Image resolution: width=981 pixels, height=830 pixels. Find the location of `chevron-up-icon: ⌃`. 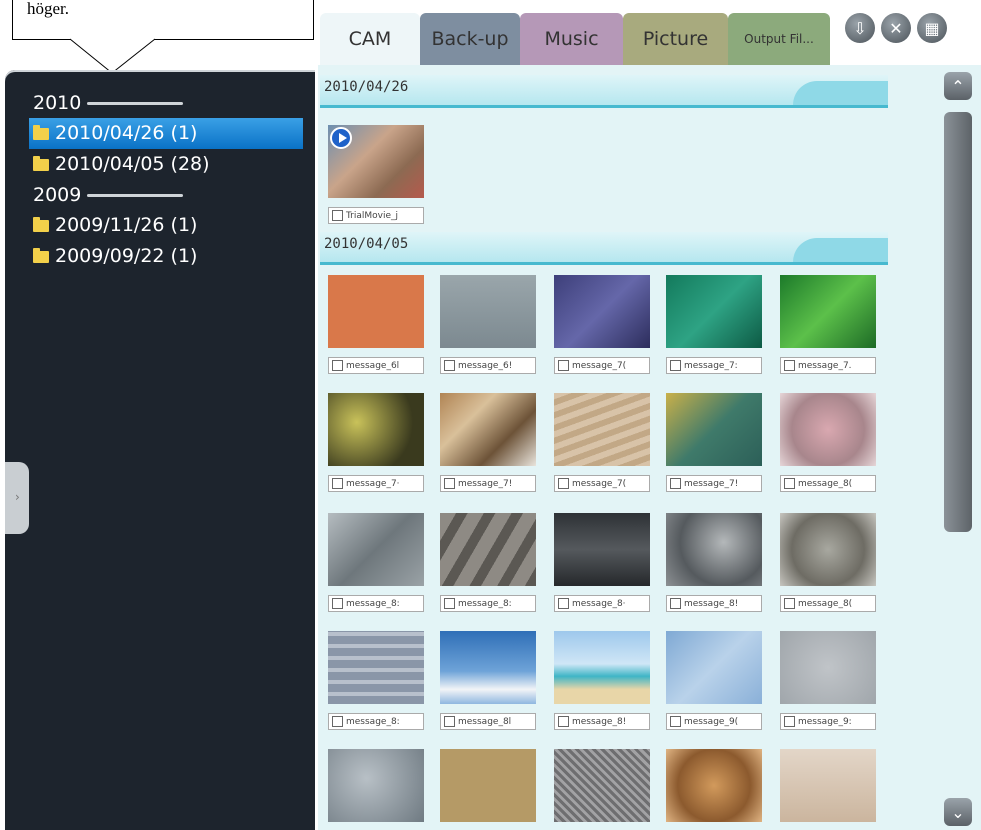

chevron-up-icon: ⌃ is located at coordinates (958, 86).